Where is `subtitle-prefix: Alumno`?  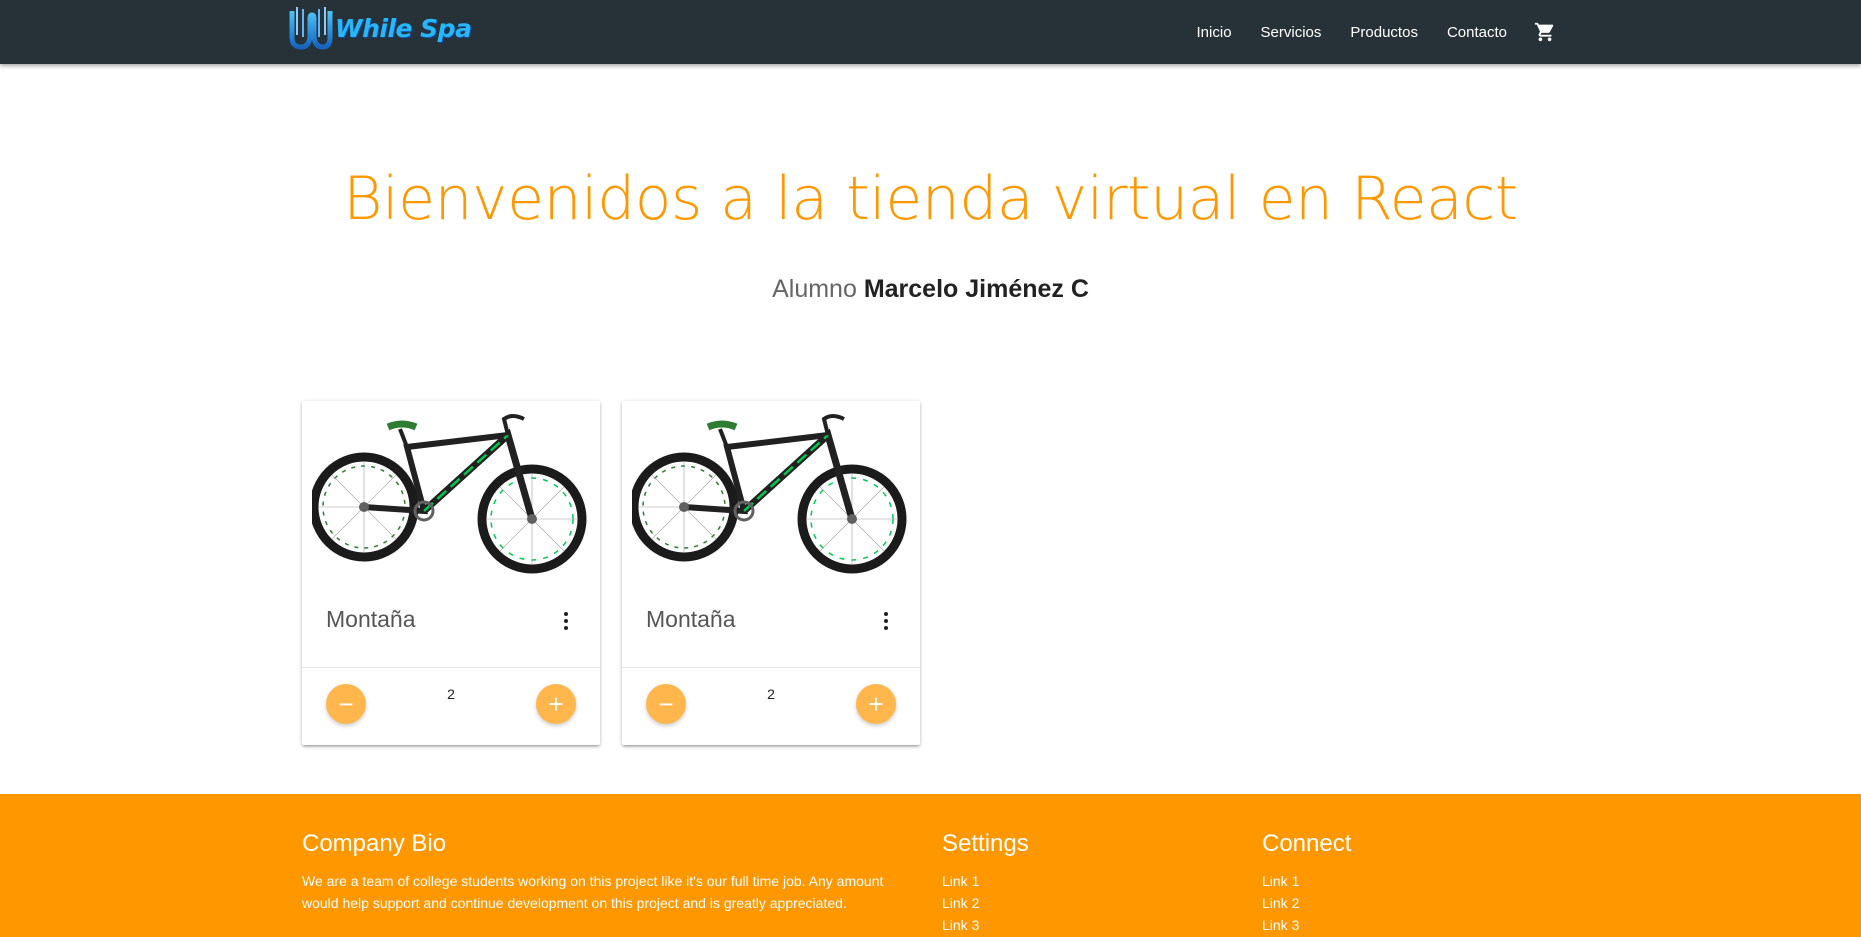 subtitle-prefix: Alumno is located at coordinates (814, 289).